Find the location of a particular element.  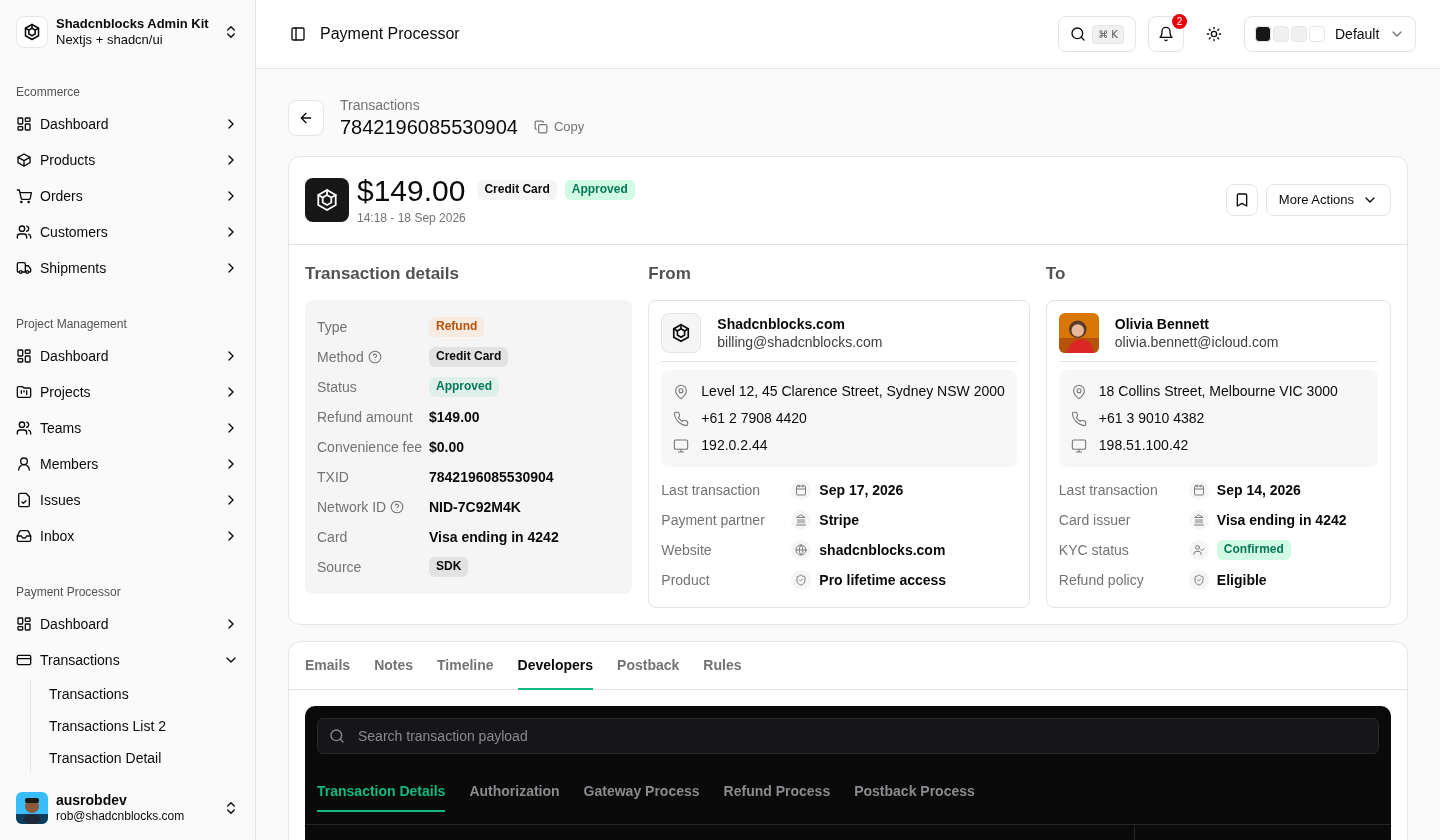

ip-address: 192.0.2.44 is located at coordinates (734, 445).